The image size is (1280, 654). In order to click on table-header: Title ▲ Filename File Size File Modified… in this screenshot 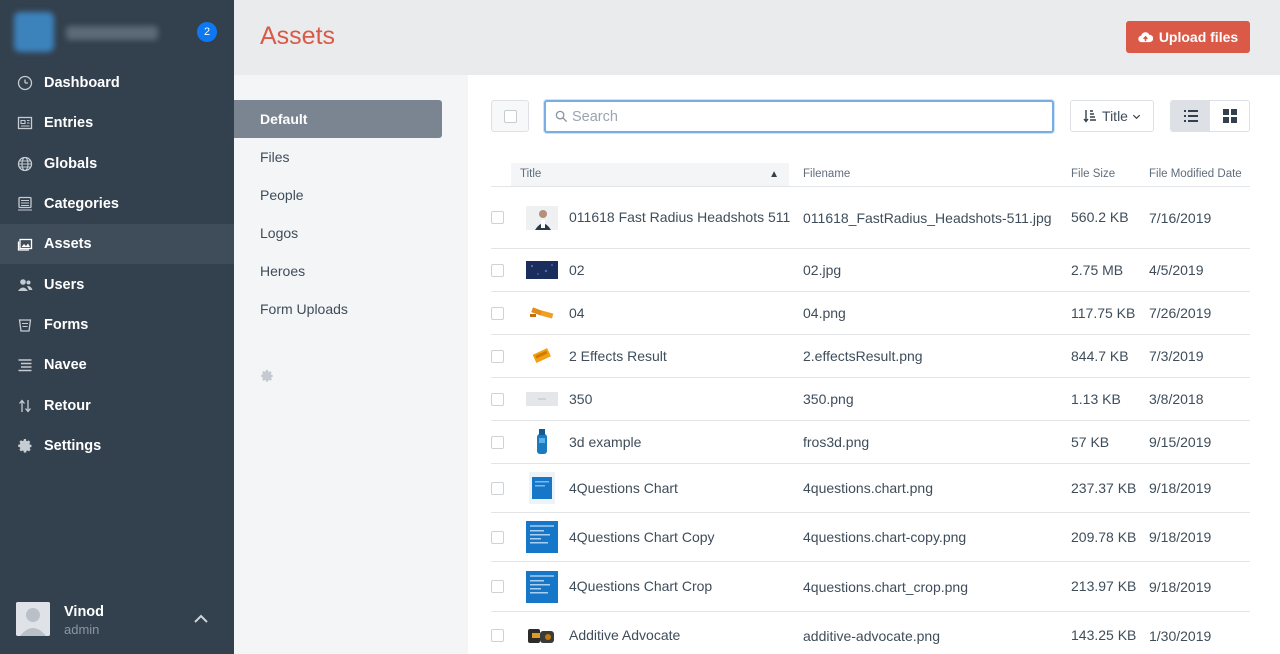, I will do `click(870, 175)`.